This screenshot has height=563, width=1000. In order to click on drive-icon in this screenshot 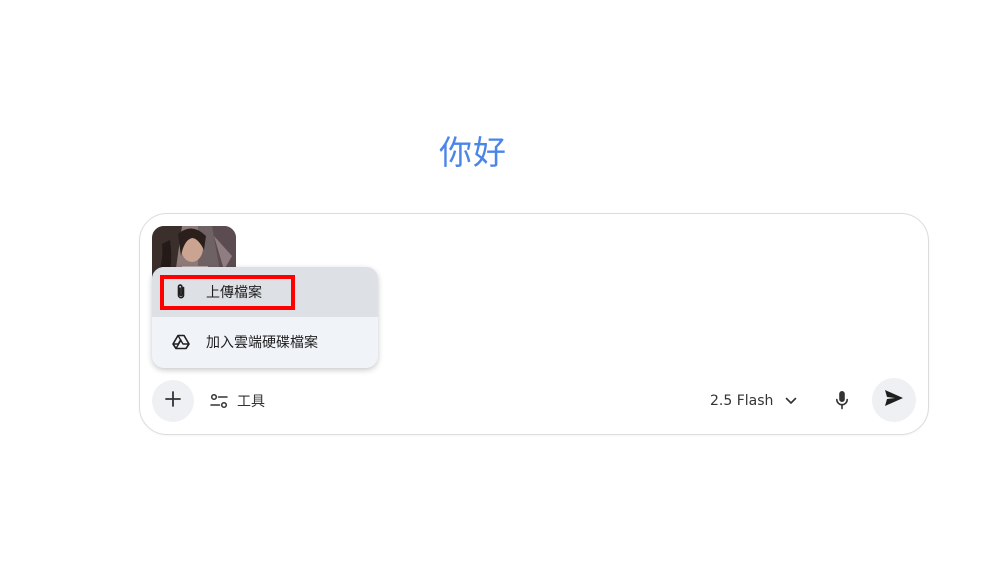, I will do `click(181, 342)`.